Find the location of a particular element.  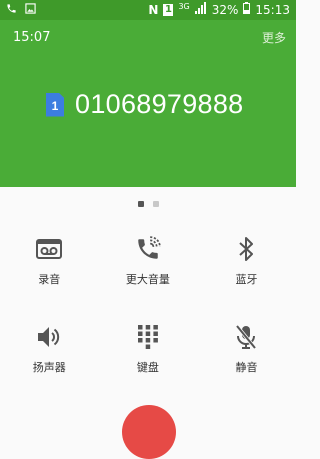

sim-badge: 1 is located at coordinates (168, 9).